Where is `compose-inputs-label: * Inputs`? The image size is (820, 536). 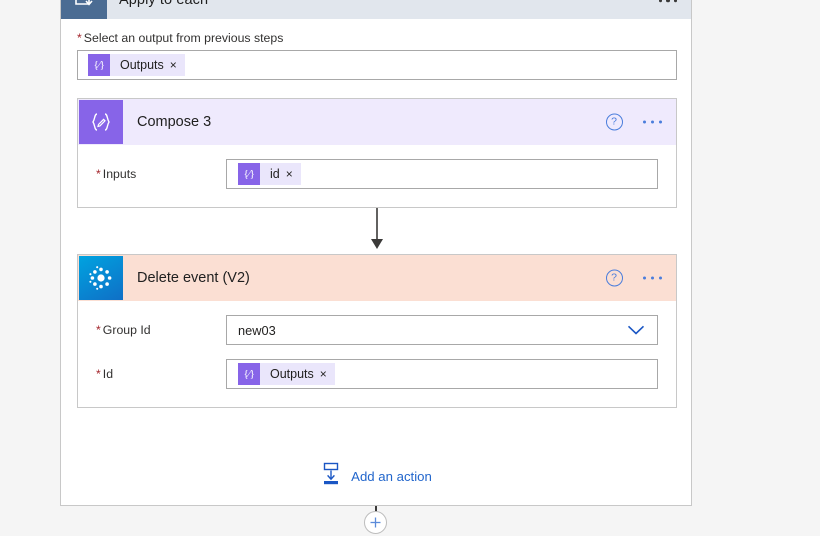
compose-inputs-label: * Inputs is located at coordinates (161, 174).